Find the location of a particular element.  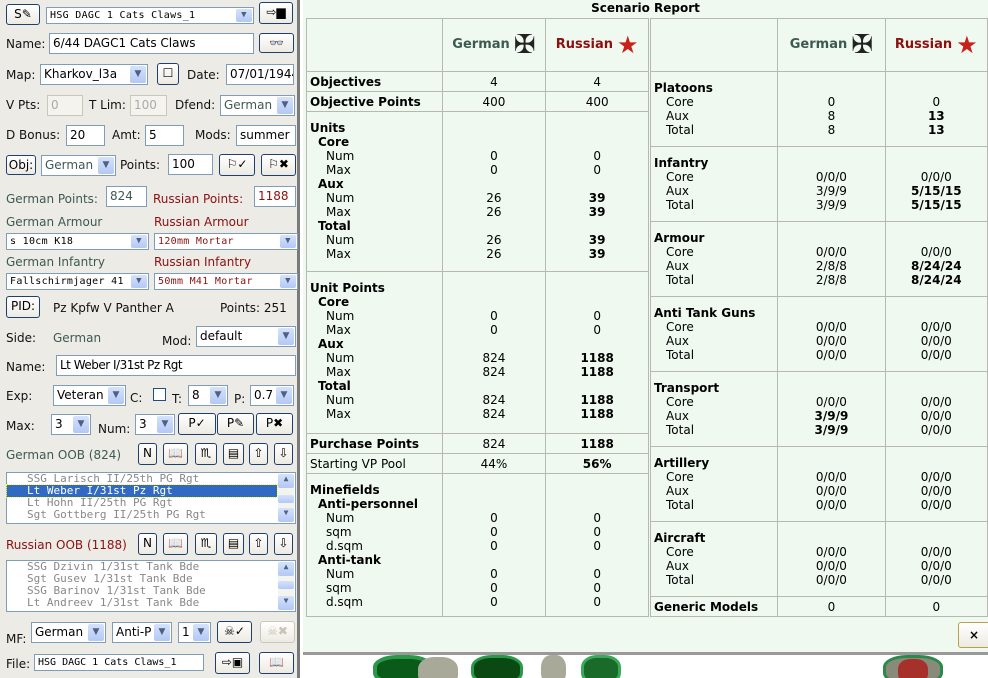

german-value: 0 is located at coordinates (494, 546).